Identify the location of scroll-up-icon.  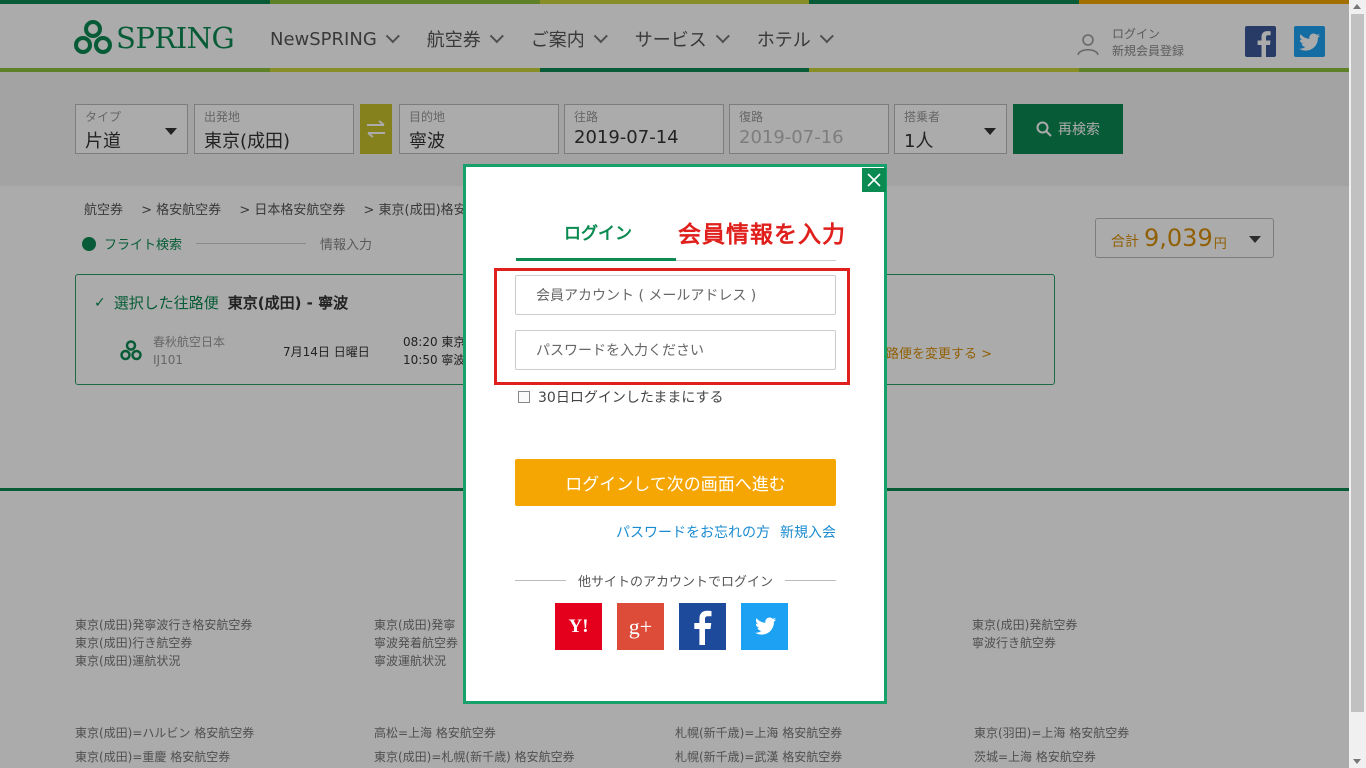
(1357, 6).